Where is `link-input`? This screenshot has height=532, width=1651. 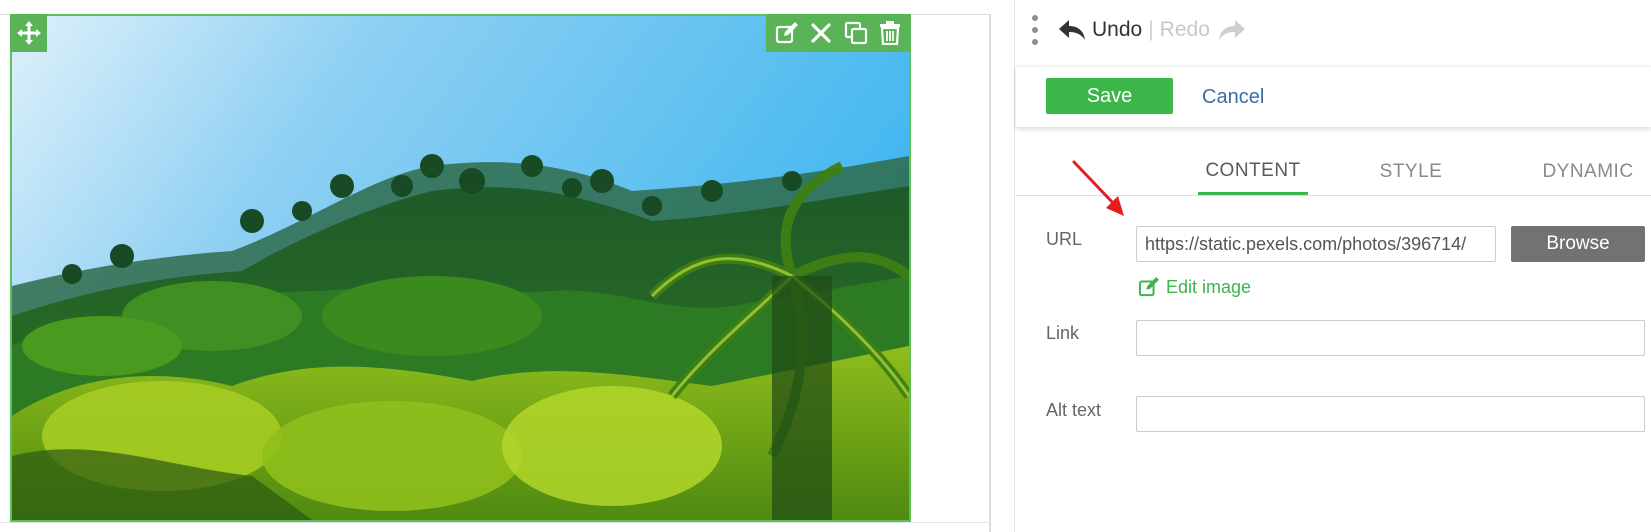 link-input is located at coordinates (1390, 338).